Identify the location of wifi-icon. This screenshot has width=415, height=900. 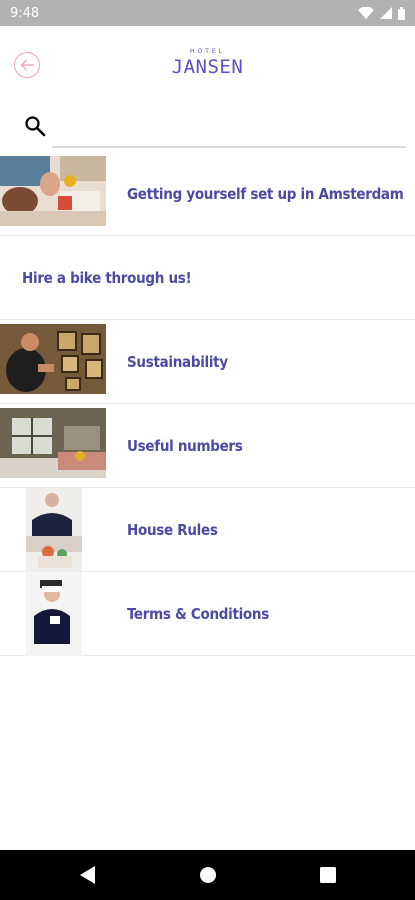
(366, 13).